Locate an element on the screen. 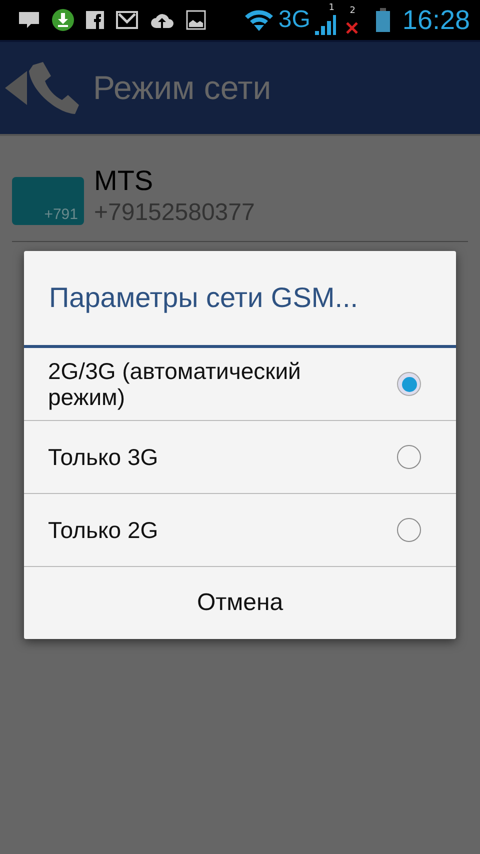  option-row: Только 2G is located at coordinates (240, 530).